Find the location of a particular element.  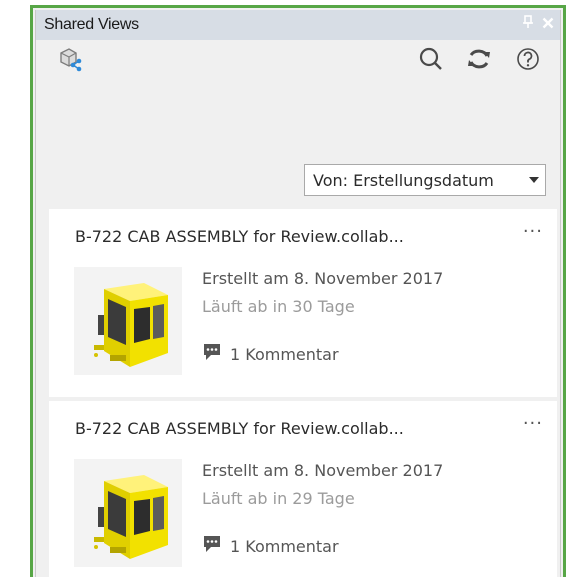

sort-dropdown-label: Von: Erstellungsdatum is located at coordinates (403, 180).